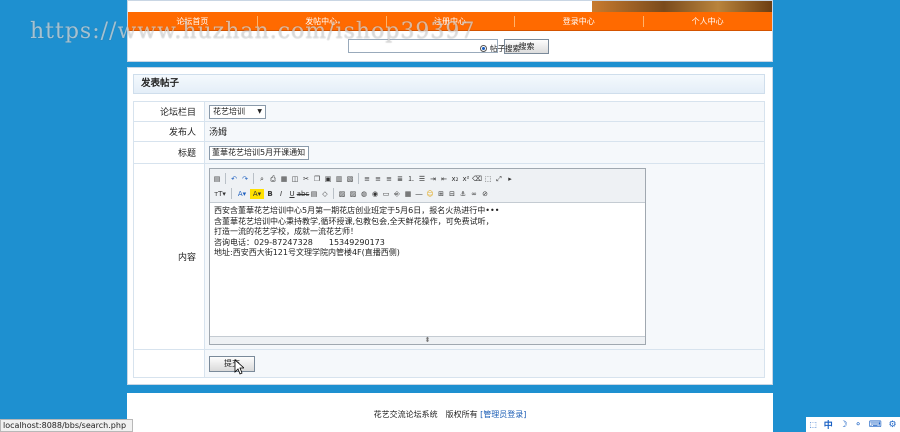 This screenshot has width=900, height=432. What do you see at coordinates (510, 179) in the screenshot?
I see `more-icon: ▸` at bounding box center [510, 179].